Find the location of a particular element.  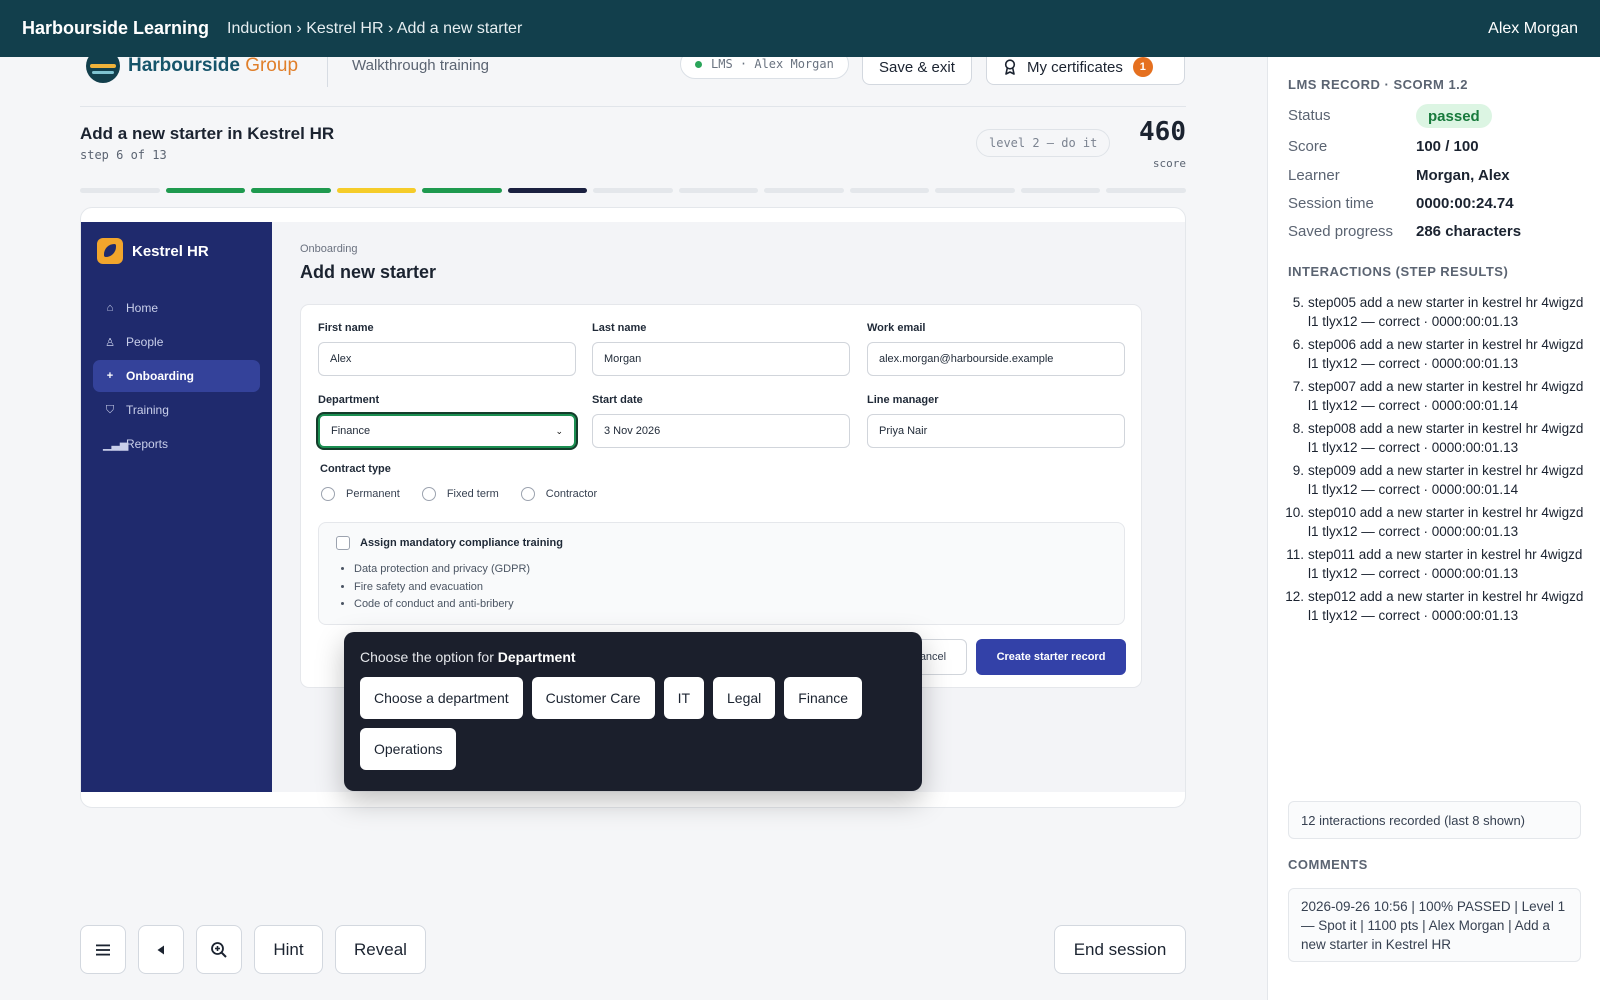

sidebar-item-people: ♙ People is located at coordinates (176, 342).